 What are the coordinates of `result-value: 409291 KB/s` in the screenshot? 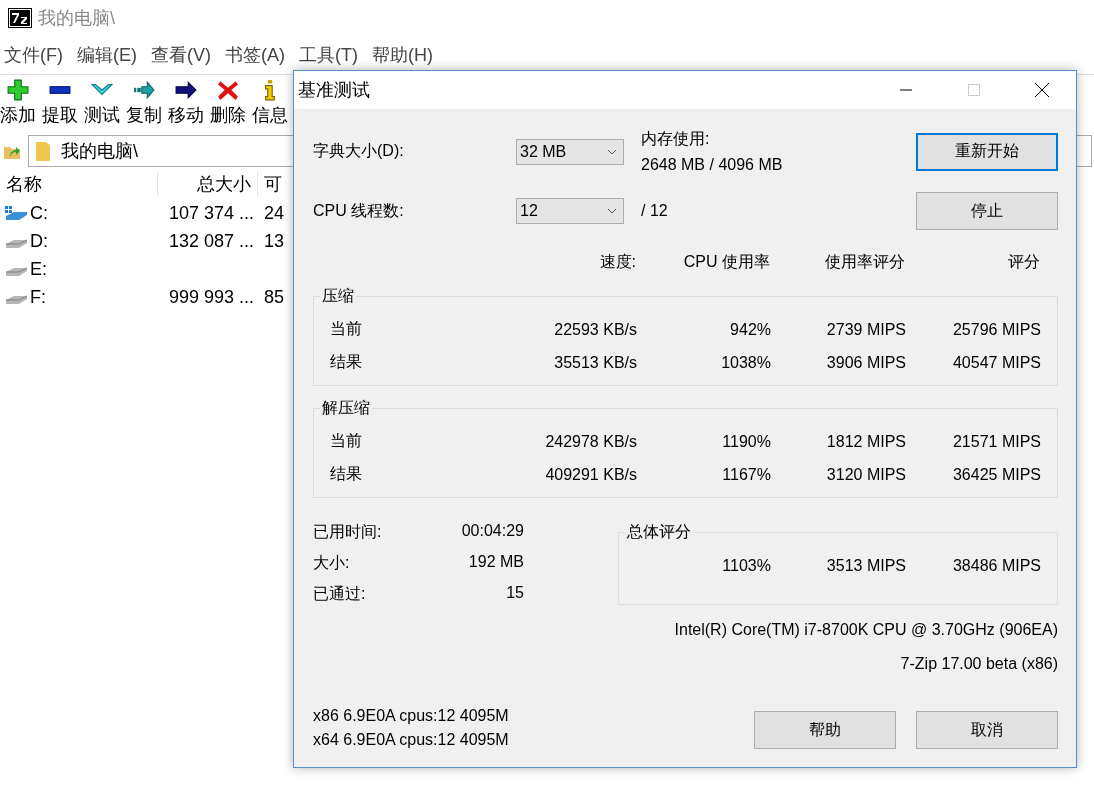 It's located at (590, 474).